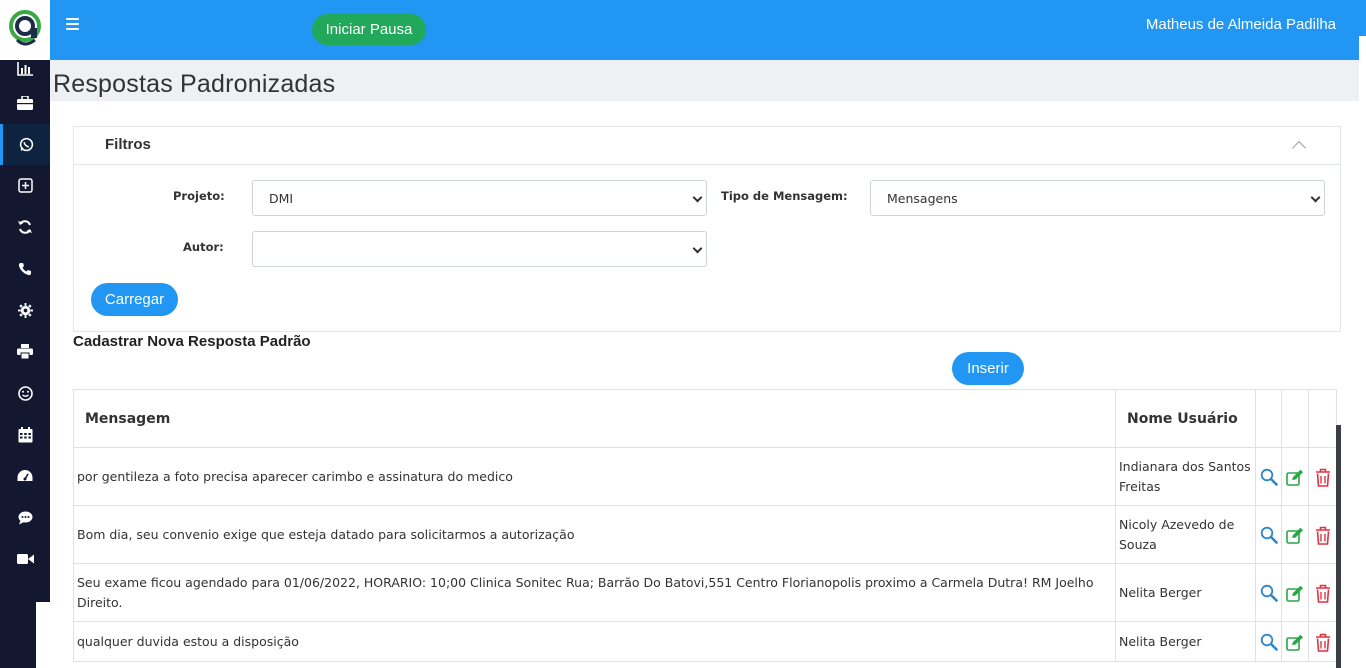 The width and height of the screenshot is (1366, 668). What do you see at coordinates (1185, 534) in the screenshot?
I see `user-cell: Nicoly Azevedo de Souza` at bounding box center [1185, 534].